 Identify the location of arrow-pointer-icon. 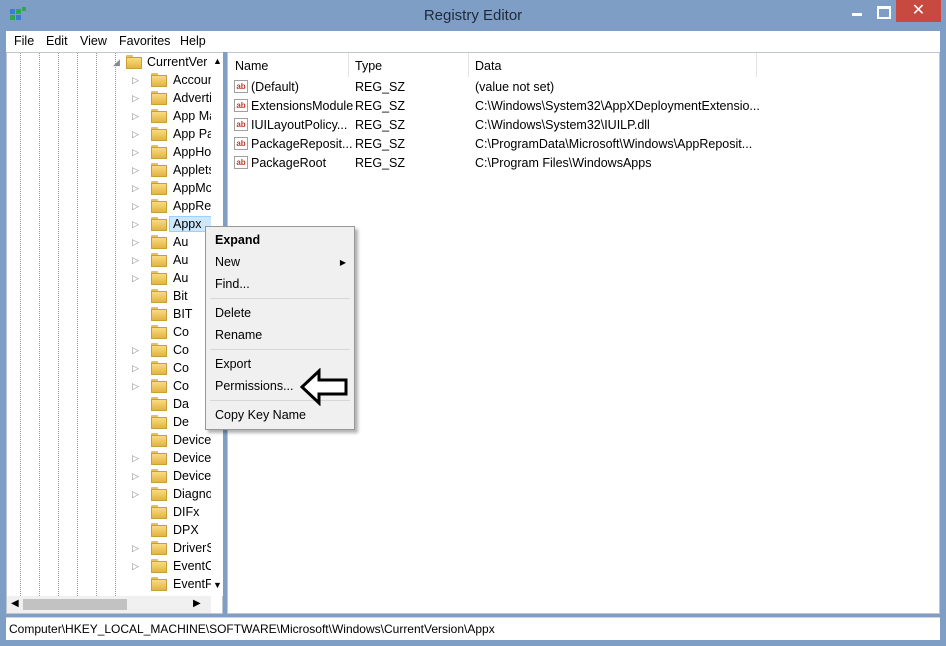
(324, 387).